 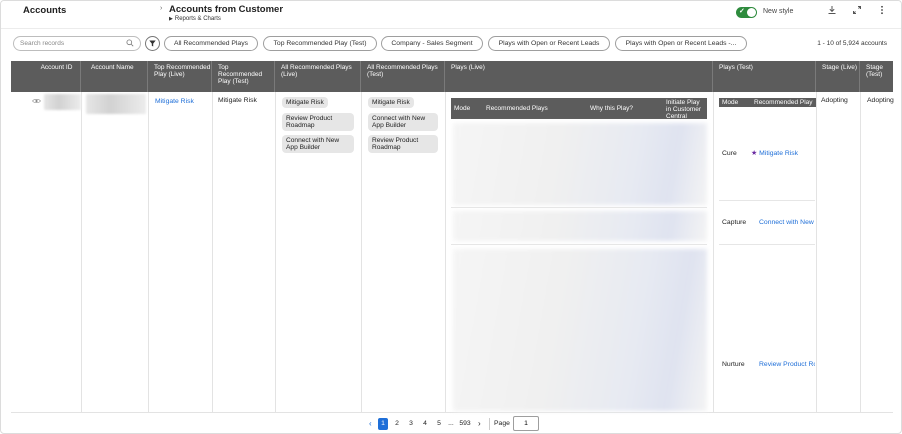 What do you see at coordinates (838, 76) in the screenshot?
I see `col-stage-live: Stage (Live)` at bounding box center [838, 76].